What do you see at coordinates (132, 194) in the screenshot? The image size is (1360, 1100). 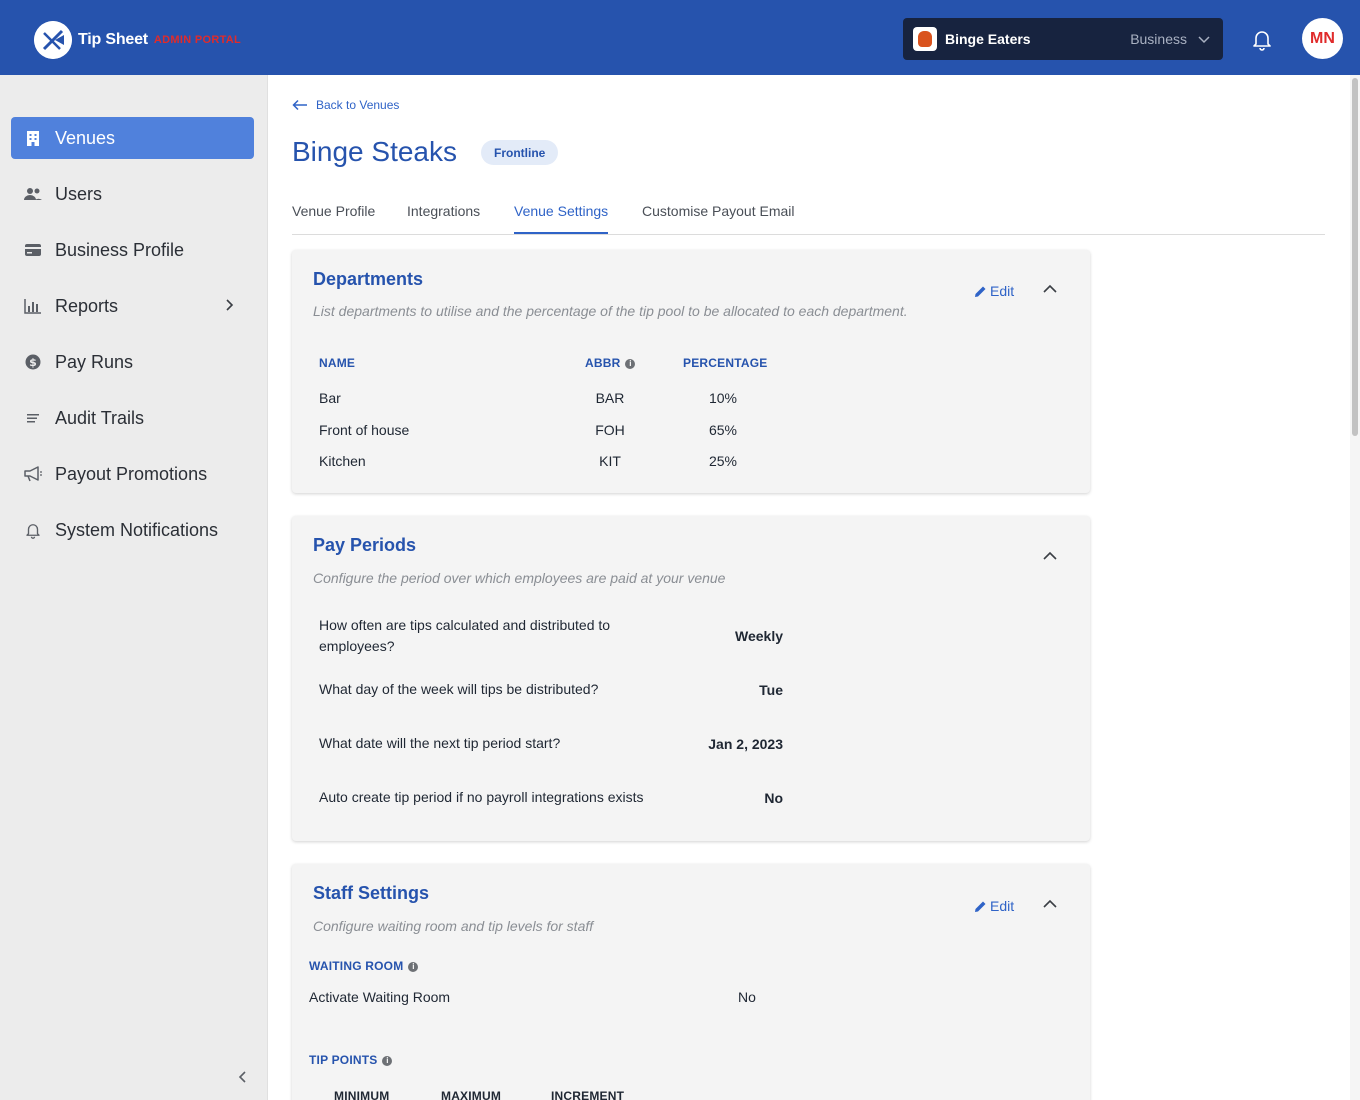 I see `sidebar-item-users: Users` at bounding box center [132, 194].